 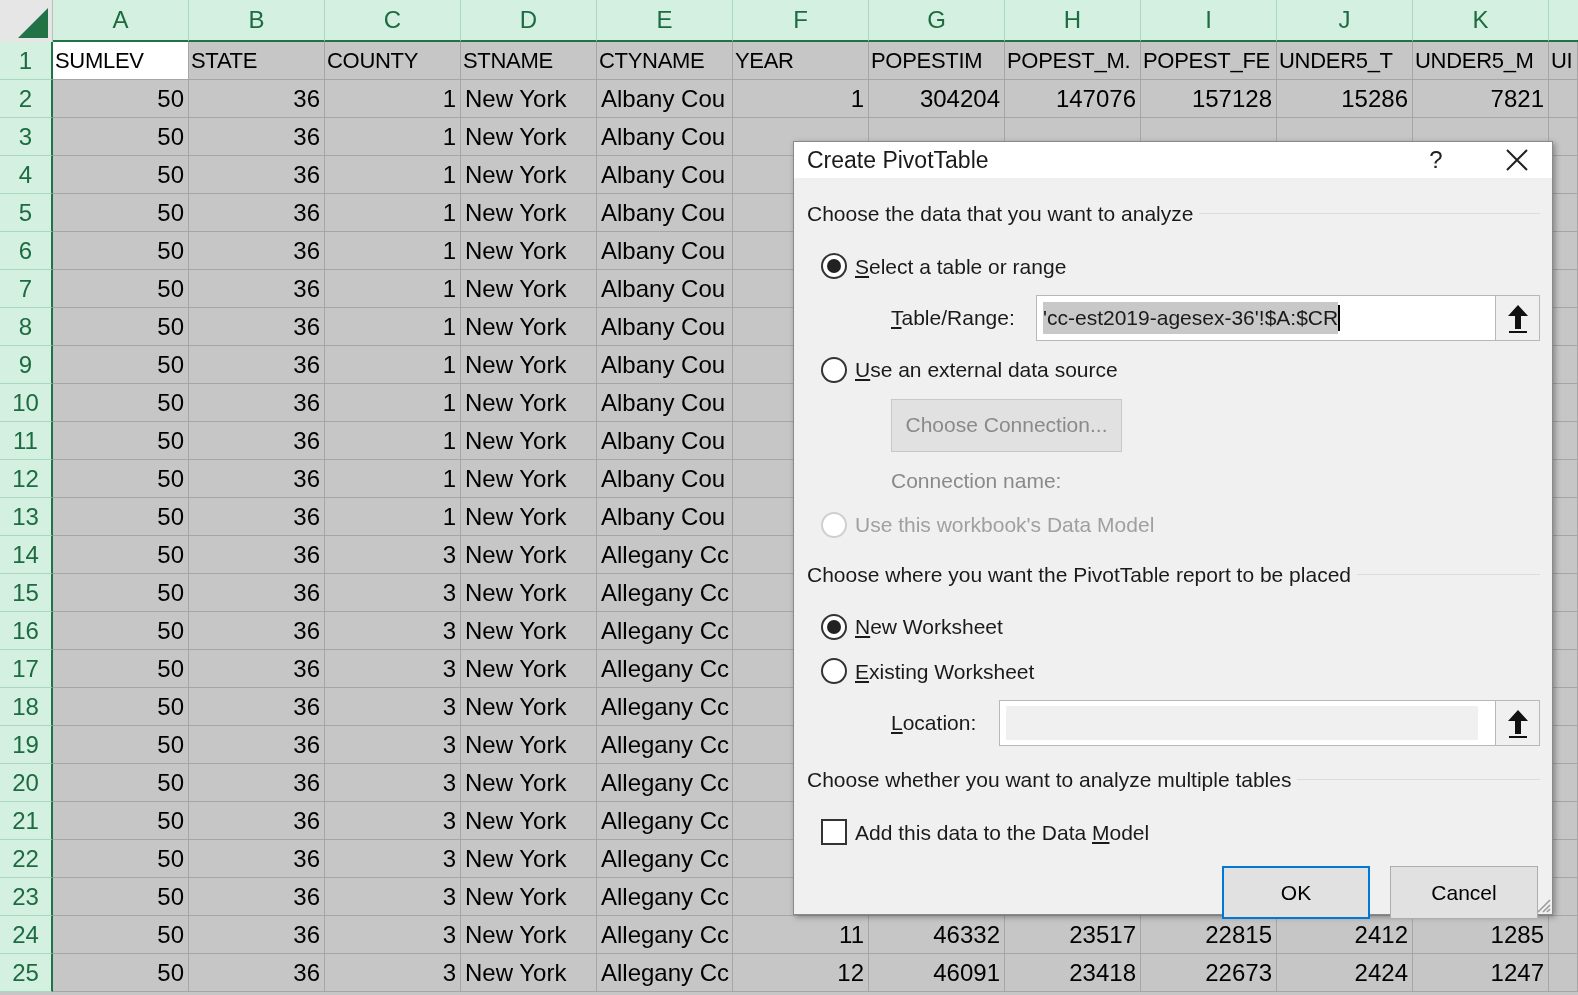 I want to click on row-header: 2, so click(x=26, y=99).